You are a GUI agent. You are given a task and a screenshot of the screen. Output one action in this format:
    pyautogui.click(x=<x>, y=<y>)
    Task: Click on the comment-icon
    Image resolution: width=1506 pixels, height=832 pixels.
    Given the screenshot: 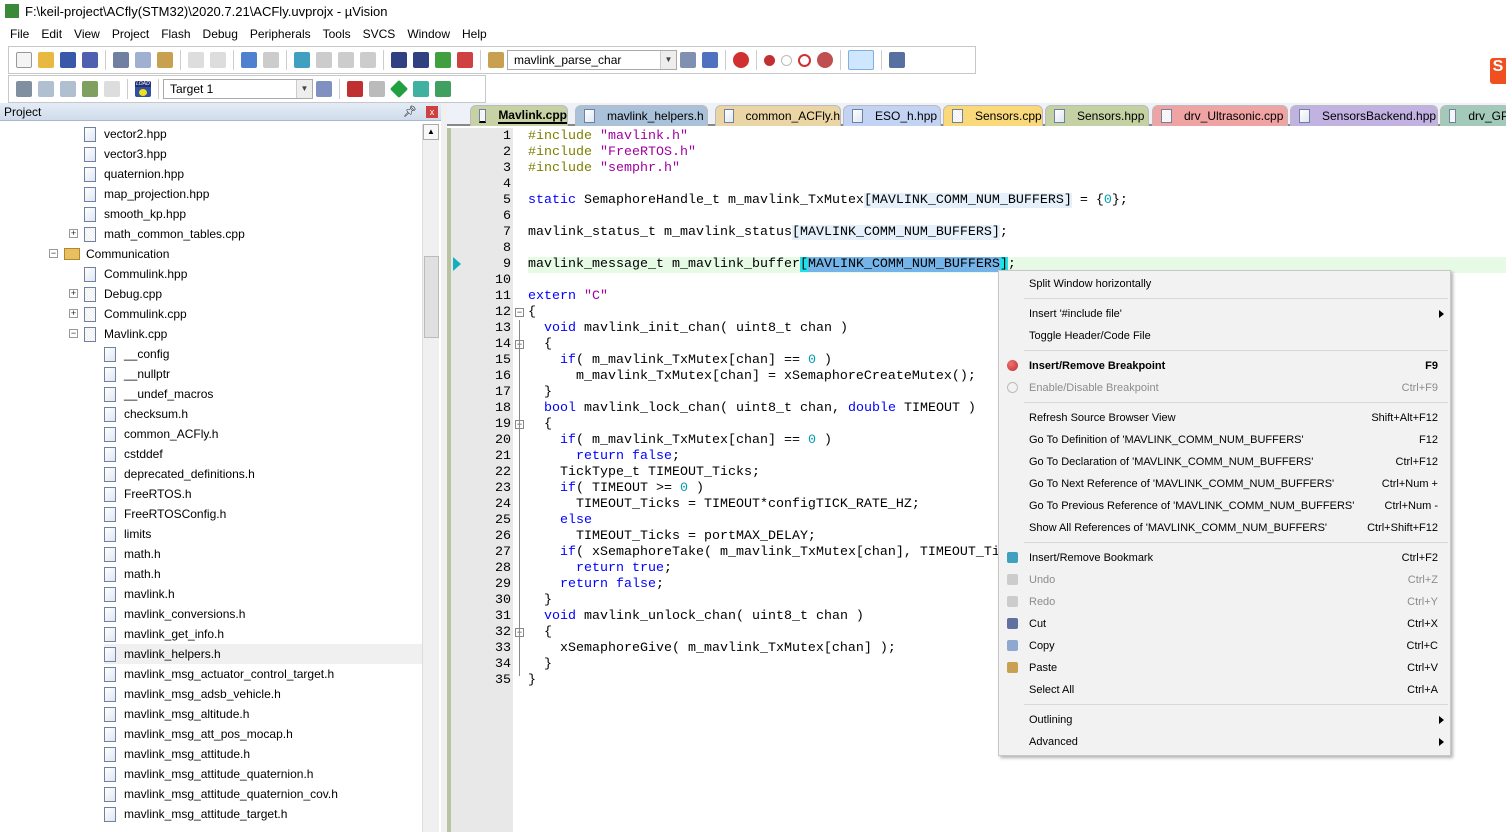 What is the action you would take?
    pyautogui.click(x=443, y=60)
    